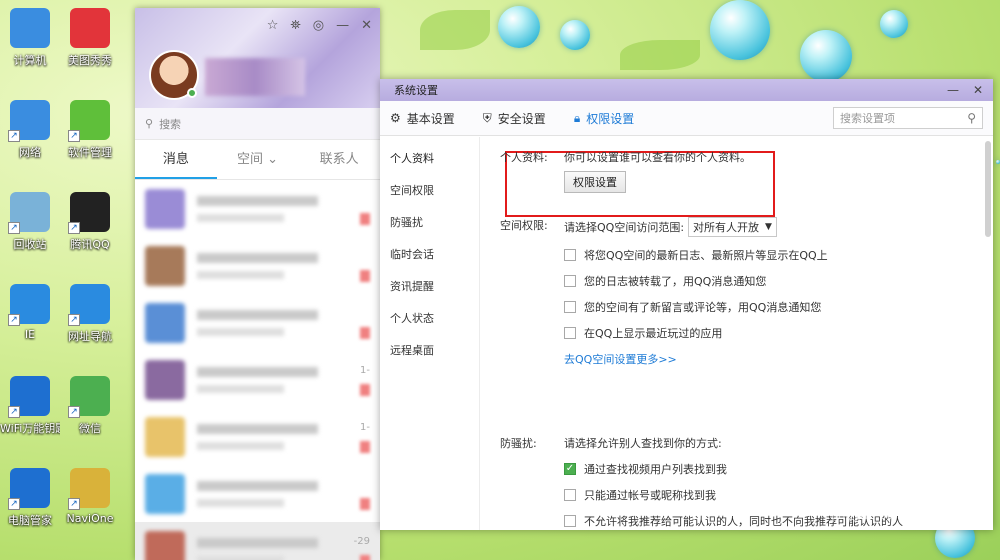 This screenshot has width=1000, height=560. What do you see at coordinates (361, 541) in the screenshot?
I see `chat-time: -29` at bounding box center [361, 541].